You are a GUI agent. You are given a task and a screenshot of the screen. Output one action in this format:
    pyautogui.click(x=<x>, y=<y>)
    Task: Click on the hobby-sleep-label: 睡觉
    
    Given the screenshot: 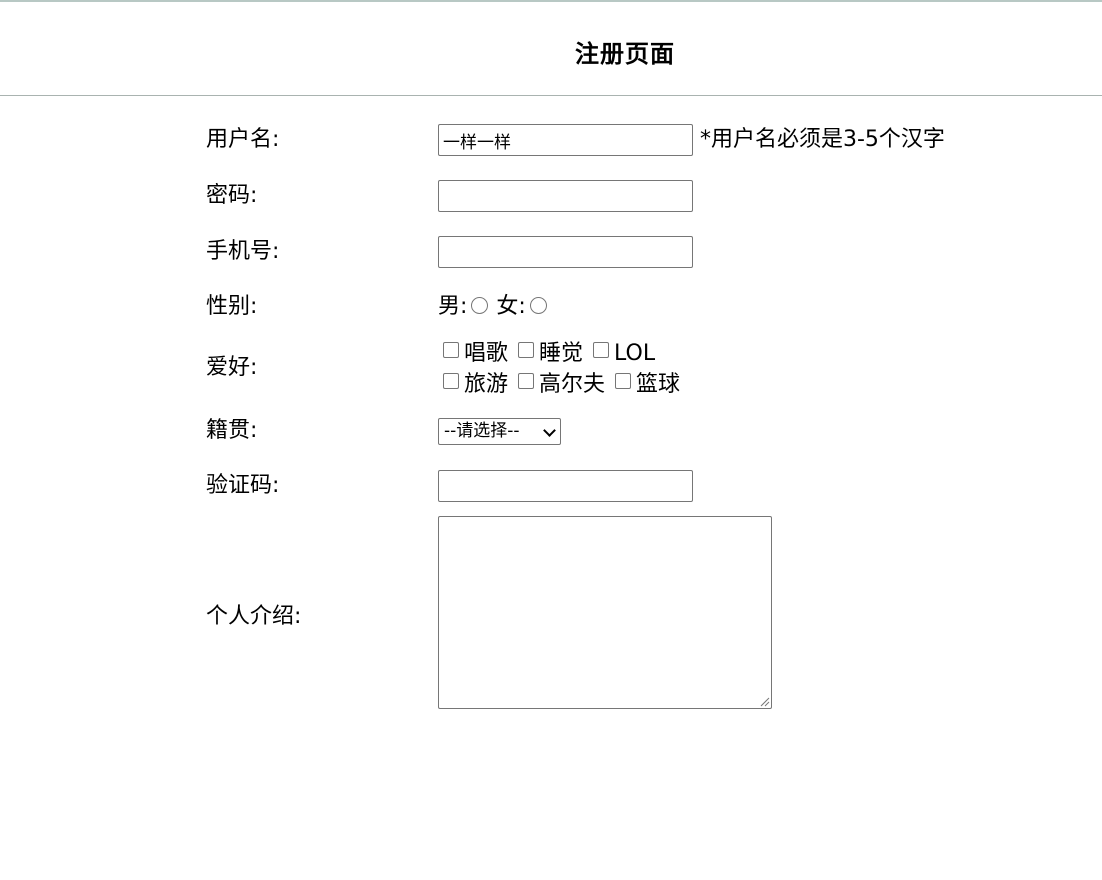 What is the action you would take?
    pyautogui.click(x=561, y=353)
    